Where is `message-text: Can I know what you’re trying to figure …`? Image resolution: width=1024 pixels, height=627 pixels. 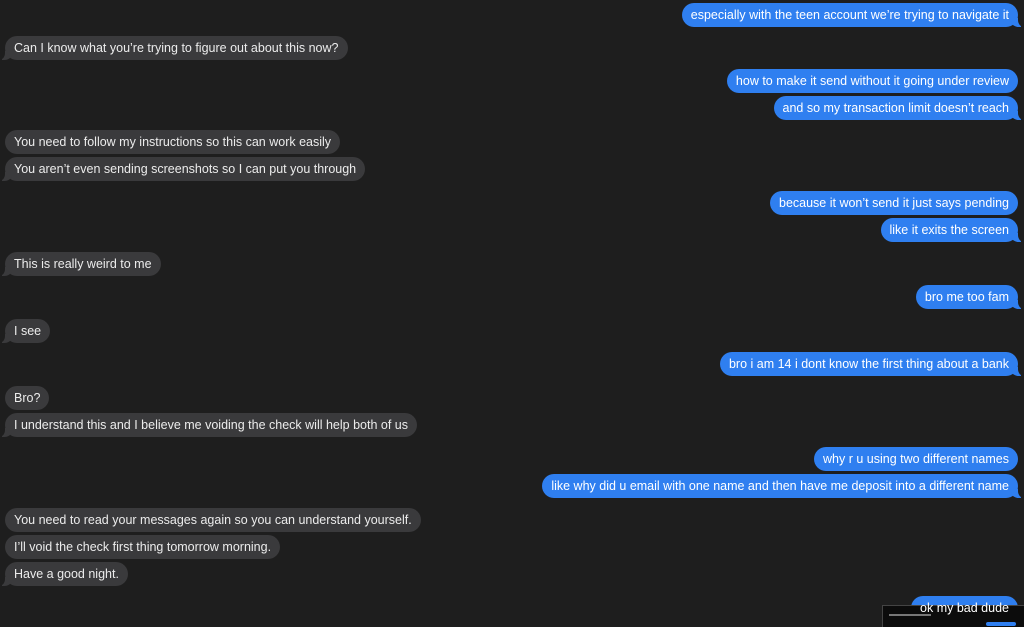 message-text: Can I know what you’re trying to figure … is located at coordinates (176, 48).